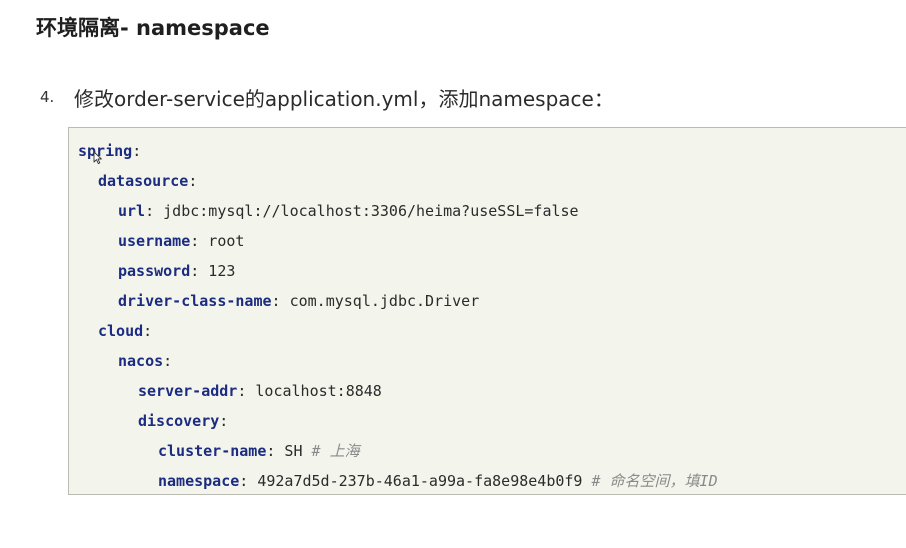 The image size is (906, 548). I want to click on code-line-cloud: cloud:, so click(125, 331).